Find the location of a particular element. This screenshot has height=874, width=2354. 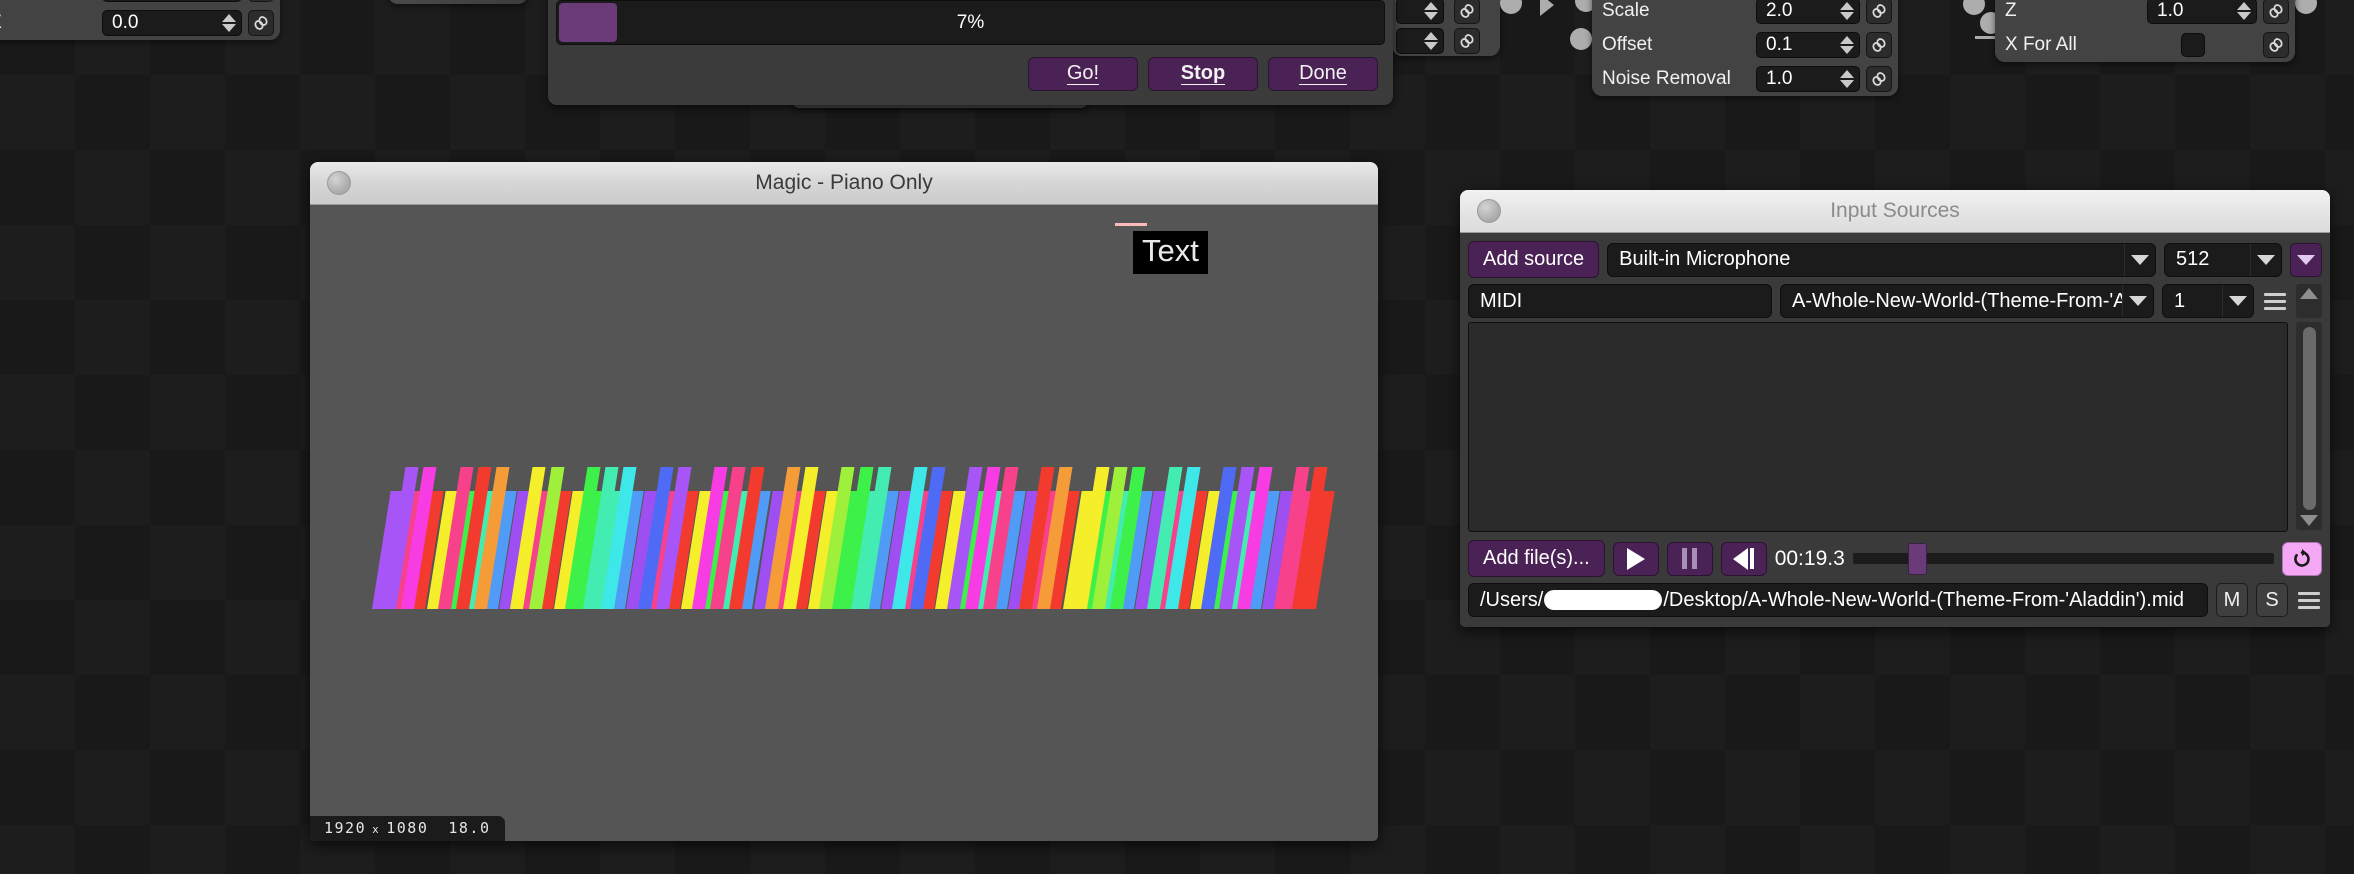

mute-button: M is located at coordinates (2232, 600).